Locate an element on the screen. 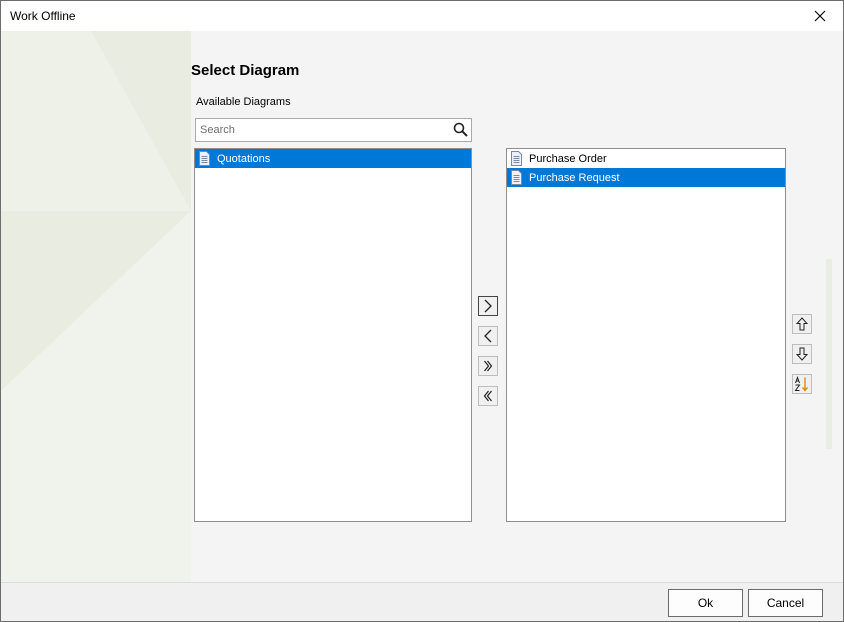 The image size is (844, 622). arrow-down-icon is located at coordinates (802, 354).